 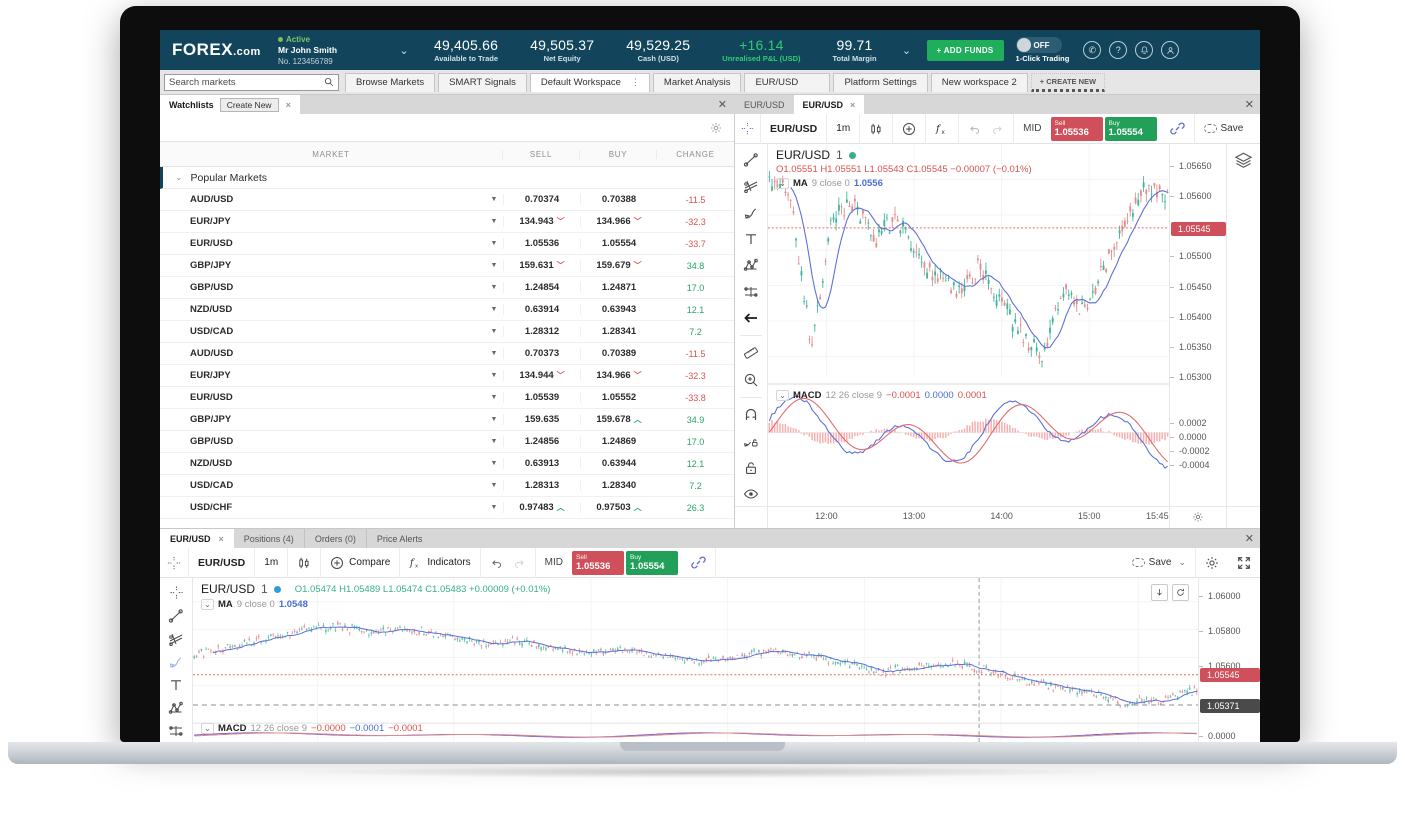 I want to click on arrow-left-icon, so click(x=751, y=318).